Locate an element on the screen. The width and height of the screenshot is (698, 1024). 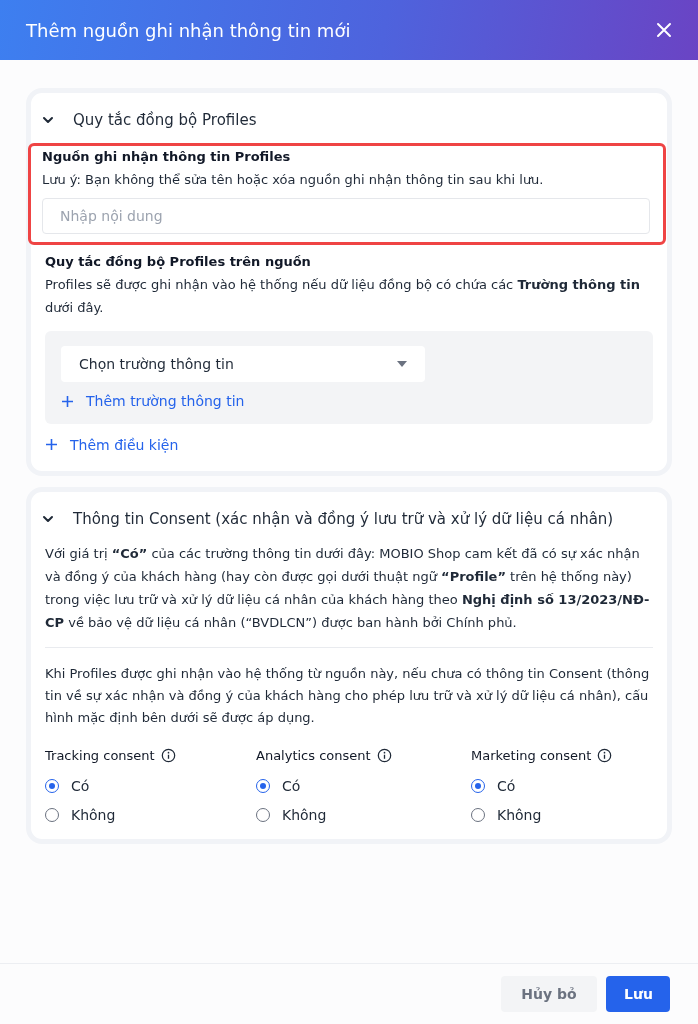
consent-label: Marketing consent is located at coordinates (531, 755).